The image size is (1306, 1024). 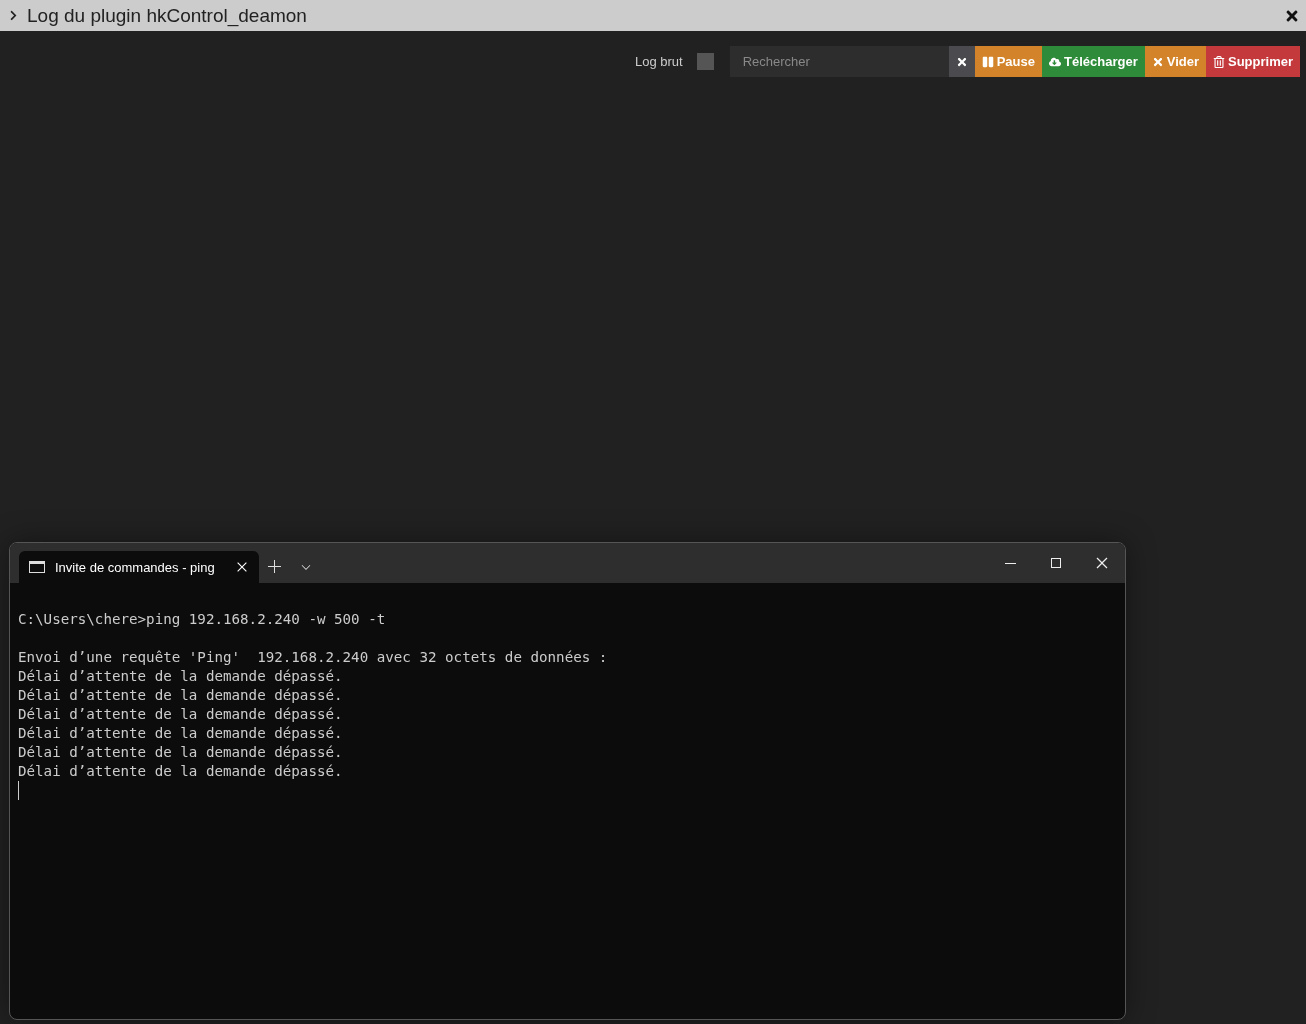 What do you see at coordinates (135, 567) in the screenshot?
I see `tab-title: Invite de commandes - ping` at bounding box center [135, 567].